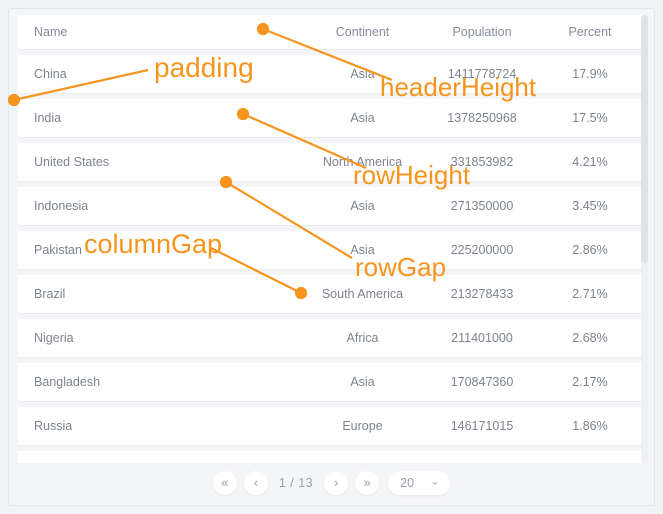 This screenshot has height=514, width=663. I want to click on last-page-button: », so click(367, 483).